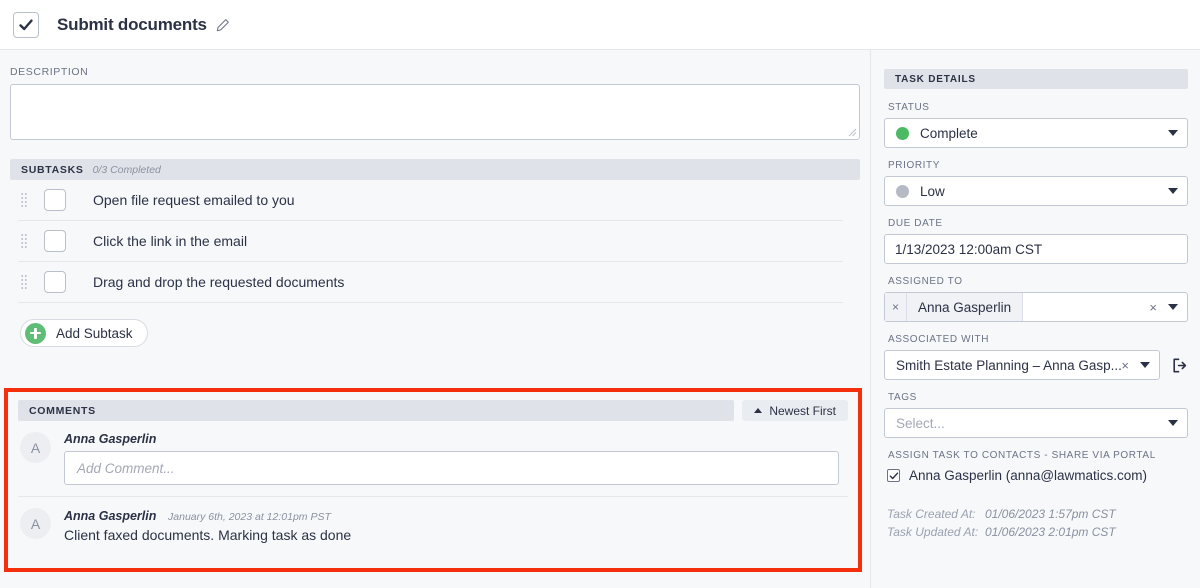  Describe the element at coordinates (914, 165) in the screenshot. I see `priority-label: PRIORITY` at that location.